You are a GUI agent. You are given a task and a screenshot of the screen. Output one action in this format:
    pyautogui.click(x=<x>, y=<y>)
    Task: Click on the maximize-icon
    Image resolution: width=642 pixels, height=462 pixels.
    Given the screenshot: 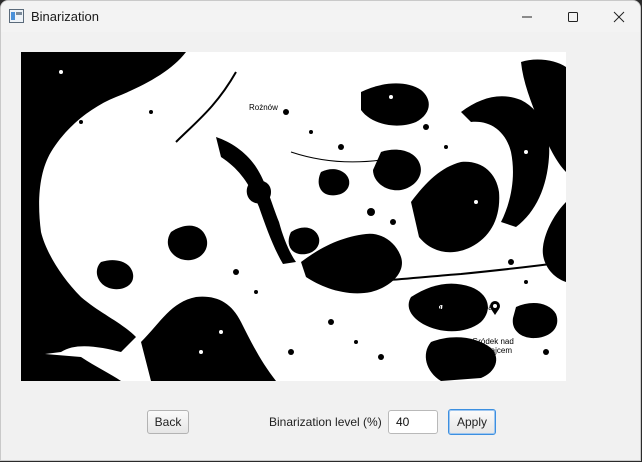 What is the action you would take?
    pyautogui.click(x=573, y=16)
    